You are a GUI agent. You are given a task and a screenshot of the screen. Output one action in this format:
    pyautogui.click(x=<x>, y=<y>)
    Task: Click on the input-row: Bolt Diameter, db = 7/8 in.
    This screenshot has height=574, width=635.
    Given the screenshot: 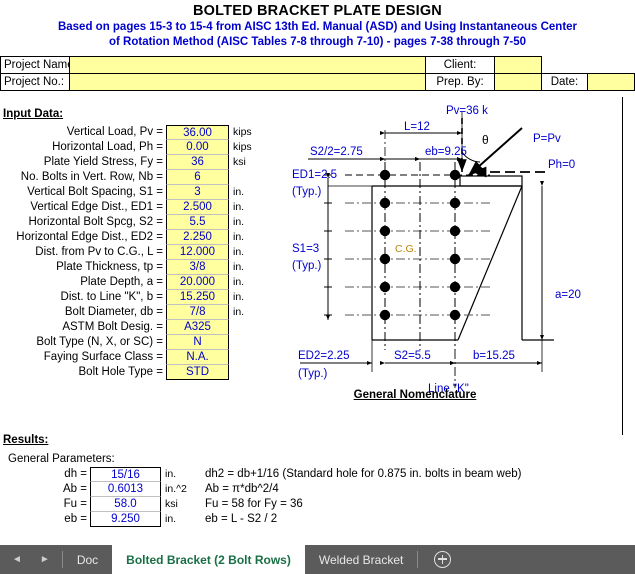 What is the action you would take?
    pyautogui.click(x=145, y=312)
    